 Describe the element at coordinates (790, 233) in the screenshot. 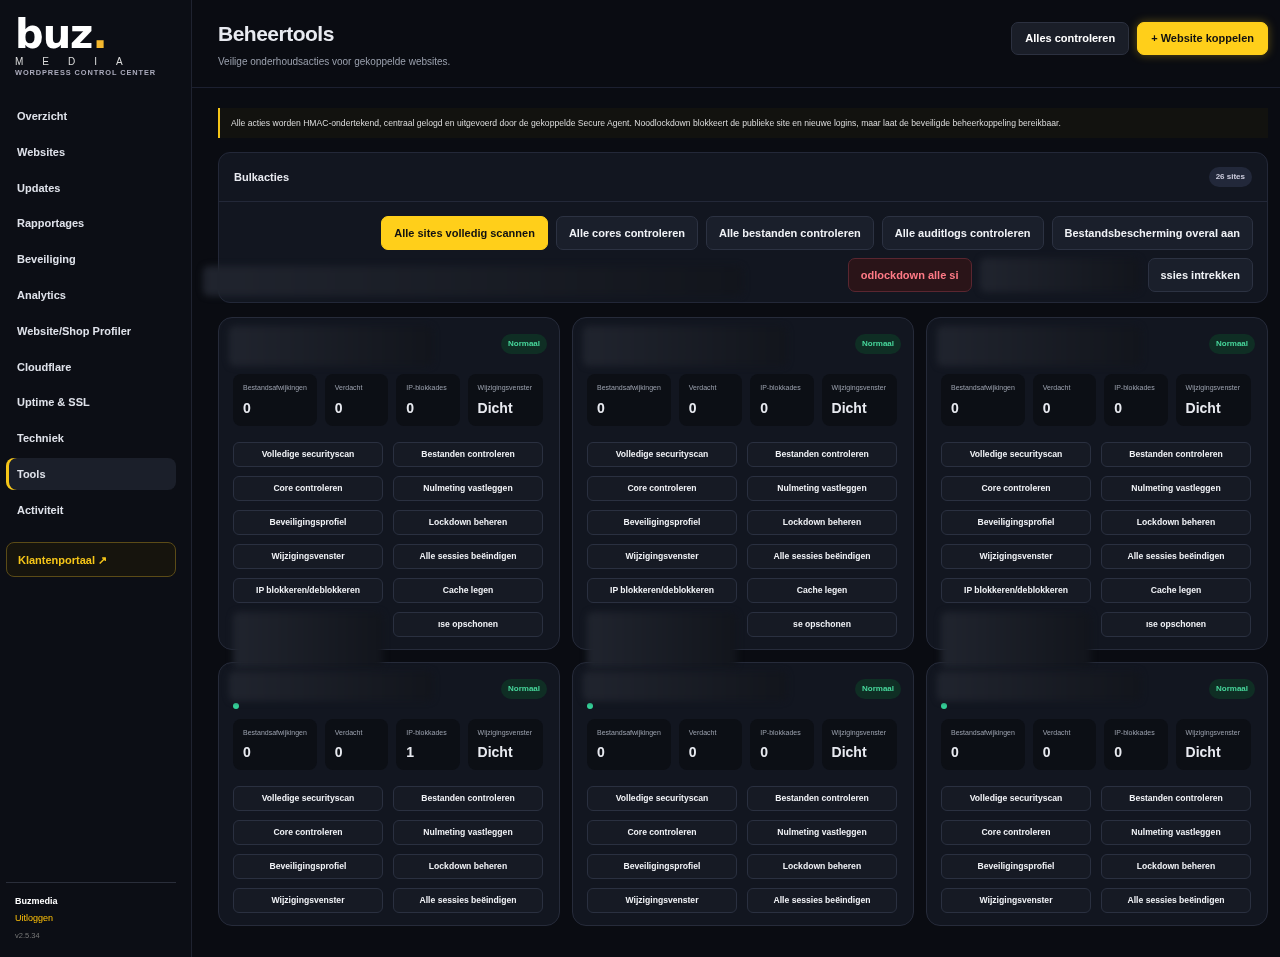

I see `bulk-action-button: Alle bestanden controleren` at that location.